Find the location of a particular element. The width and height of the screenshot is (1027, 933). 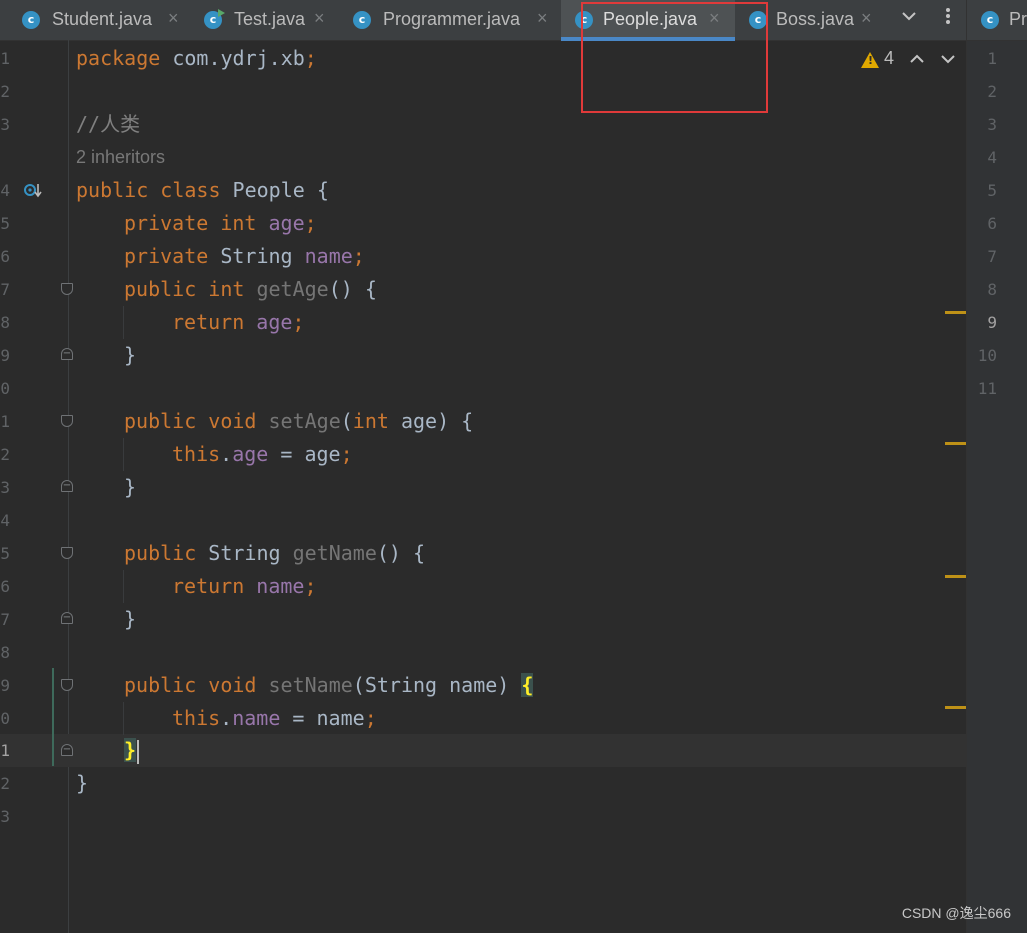

code-line: 0 is located at coordinates (483, 388).